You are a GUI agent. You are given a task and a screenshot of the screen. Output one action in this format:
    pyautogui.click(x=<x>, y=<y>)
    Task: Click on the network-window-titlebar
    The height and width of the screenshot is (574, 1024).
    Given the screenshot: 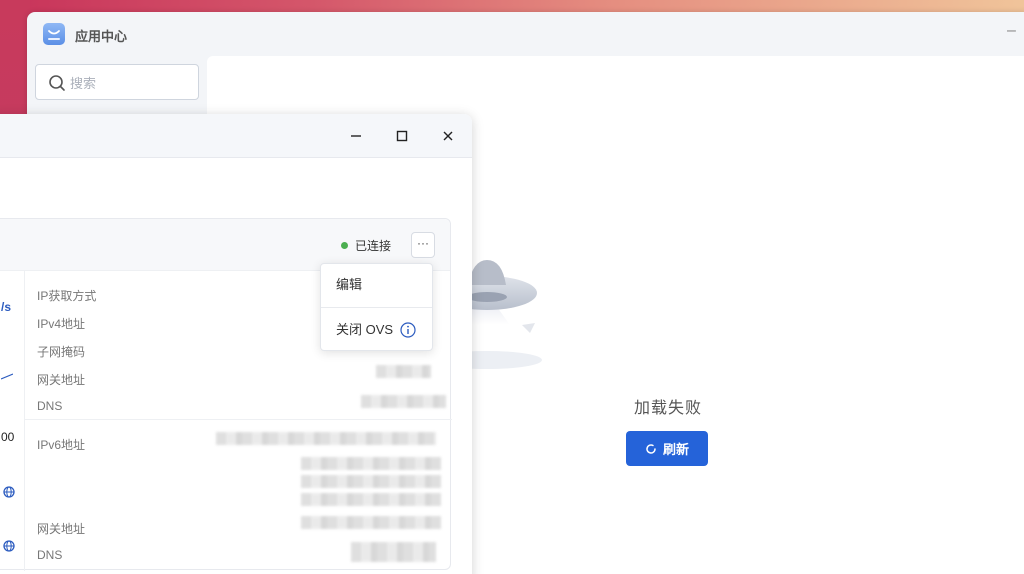 What is the action you would take?
    pyautogui.click(x=236, y=136)
    